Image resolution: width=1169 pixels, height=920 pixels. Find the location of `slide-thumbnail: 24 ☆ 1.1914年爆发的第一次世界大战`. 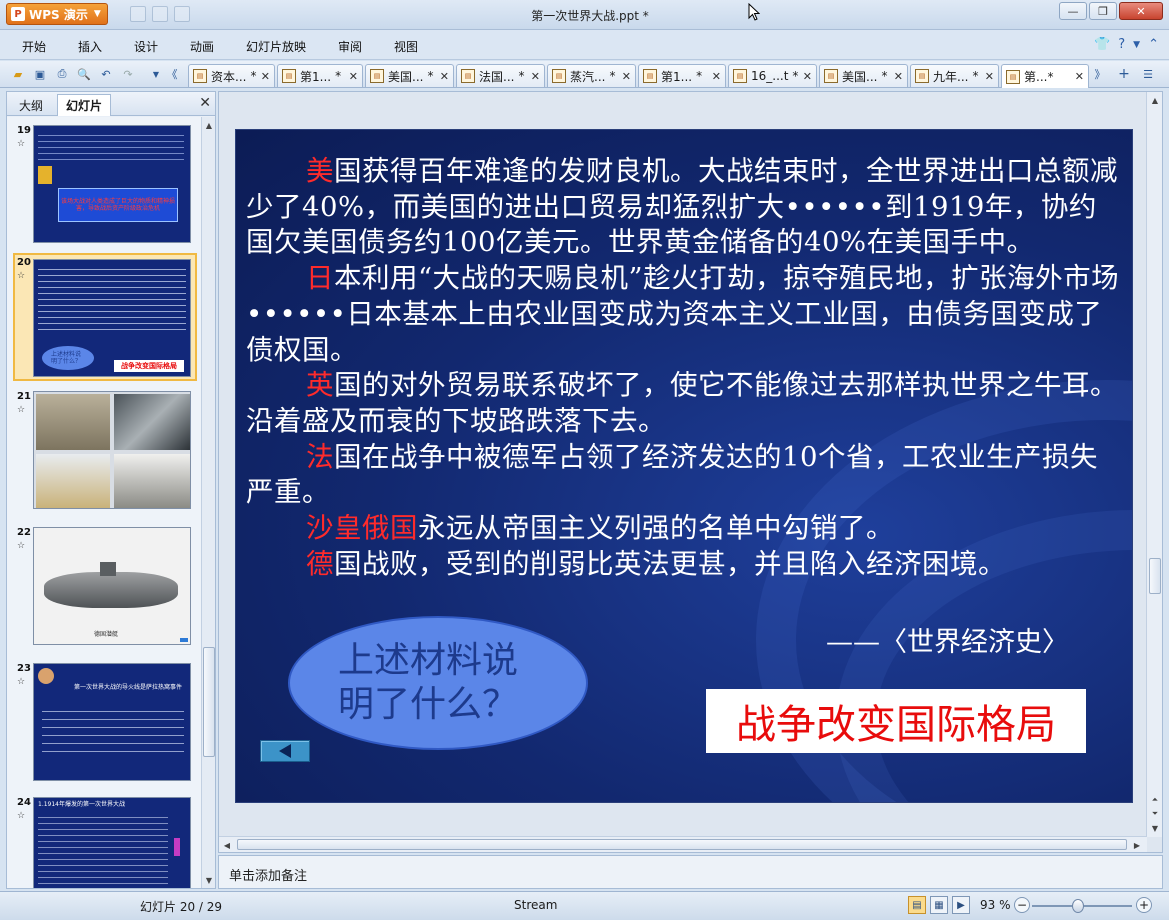

slide-thumbnail: 24 ☆ 1.1914年爆发的第一次世界大战 is located at coordinates (104, 841).